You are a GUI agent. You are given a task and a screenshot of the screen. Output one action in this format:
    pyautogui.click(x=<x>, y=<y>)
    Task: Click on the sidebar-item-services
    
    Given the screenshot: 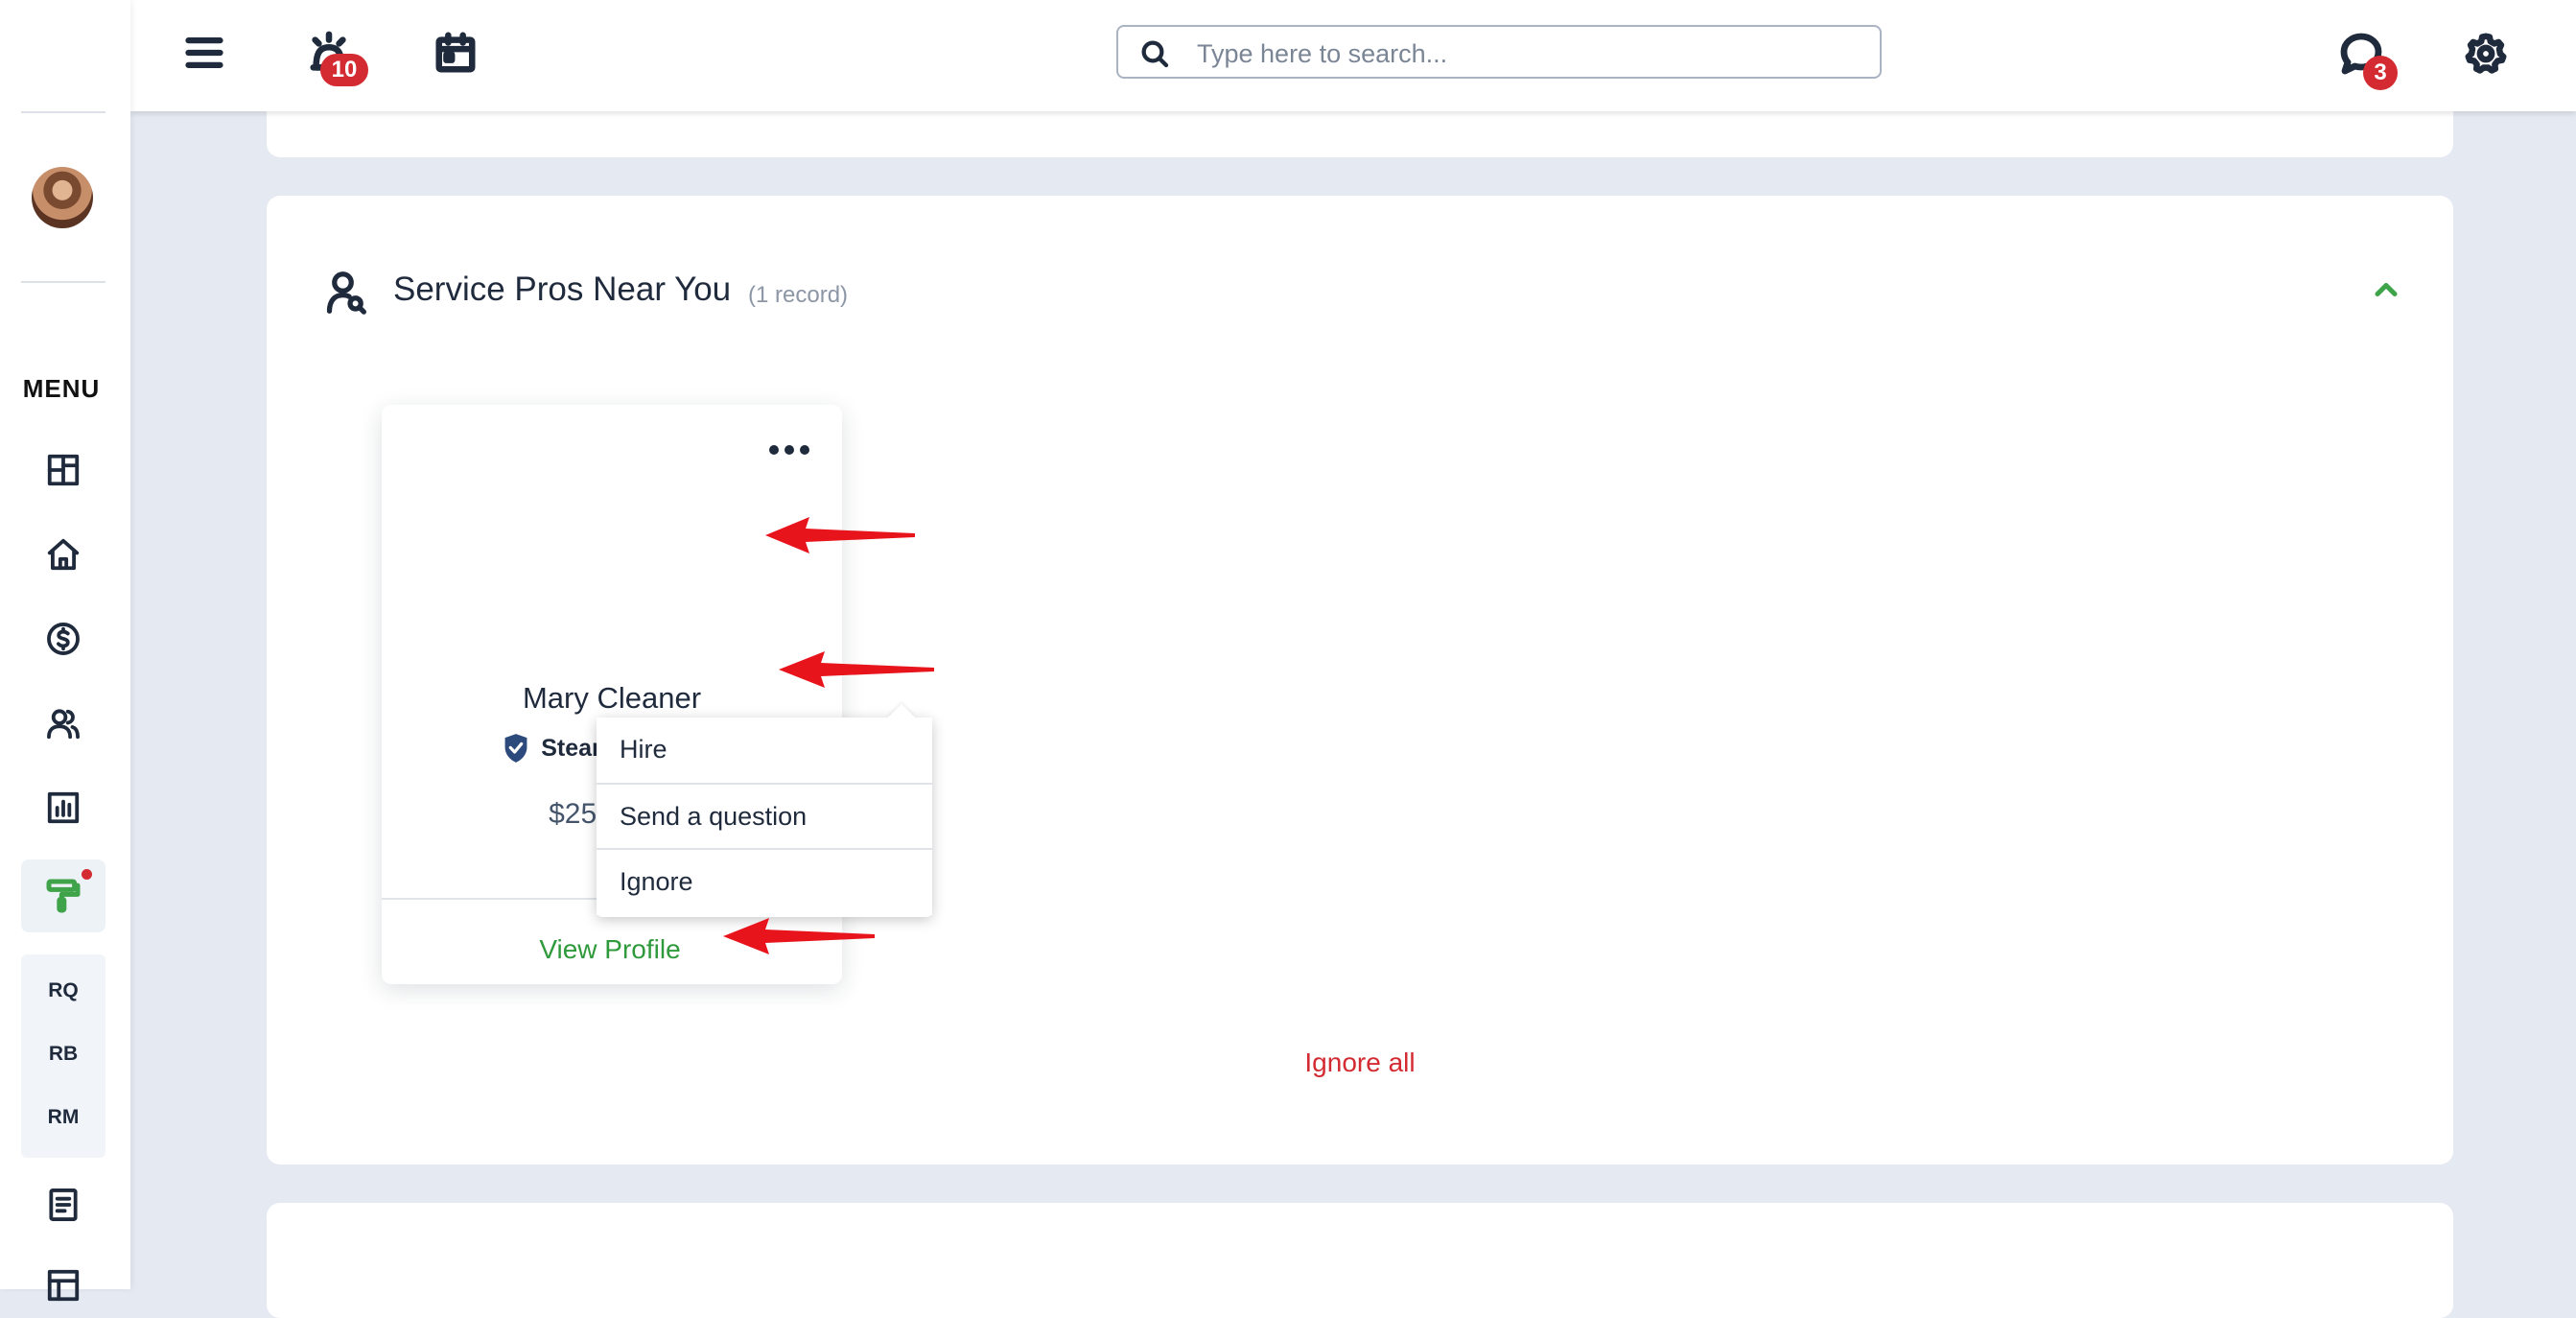 What is the action you would take?
    pyautogui.click(x=63, y=895)
    